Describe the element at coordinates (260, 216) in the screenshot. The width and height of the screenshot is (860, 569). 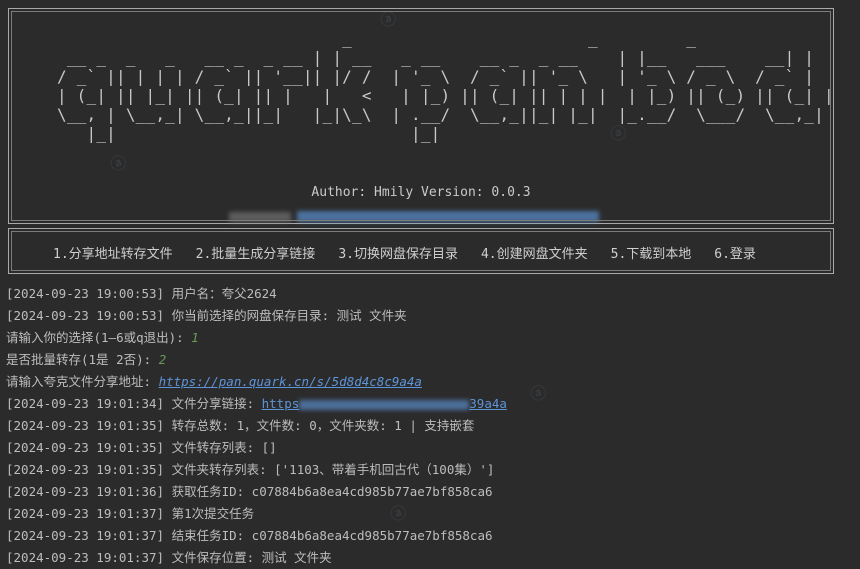
I see `blurred-label` at that location.